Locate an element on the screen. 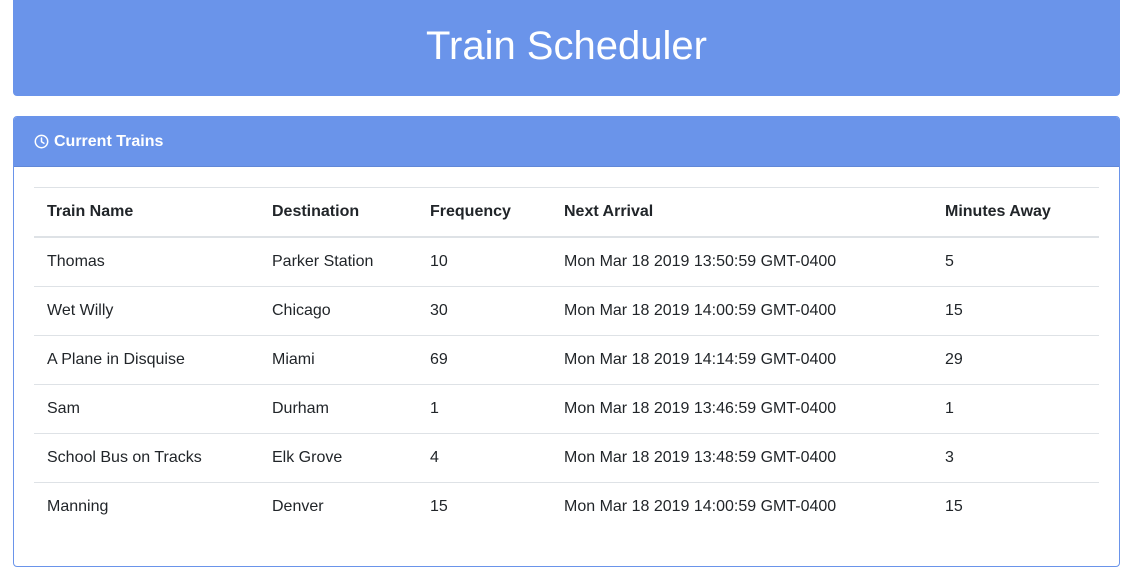  column-header-next-arrival: Next Arrival is located at coordinates (741, 212).